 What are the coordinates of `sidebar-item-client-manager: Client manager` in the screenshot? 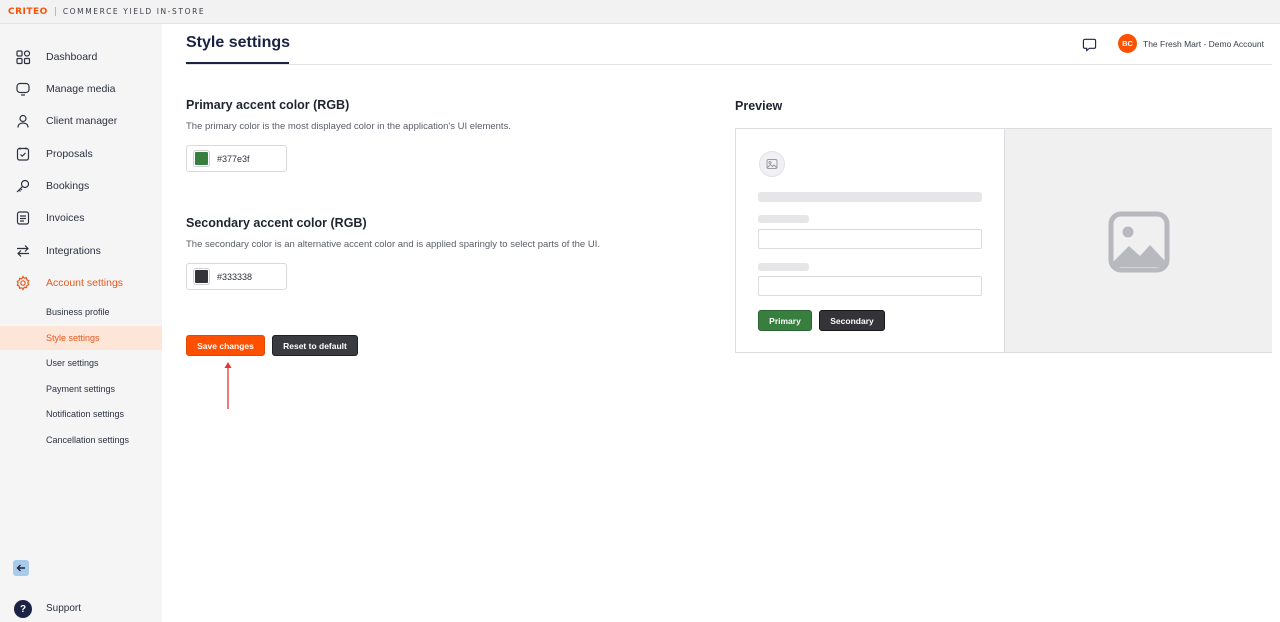 It's located at (81, 121).